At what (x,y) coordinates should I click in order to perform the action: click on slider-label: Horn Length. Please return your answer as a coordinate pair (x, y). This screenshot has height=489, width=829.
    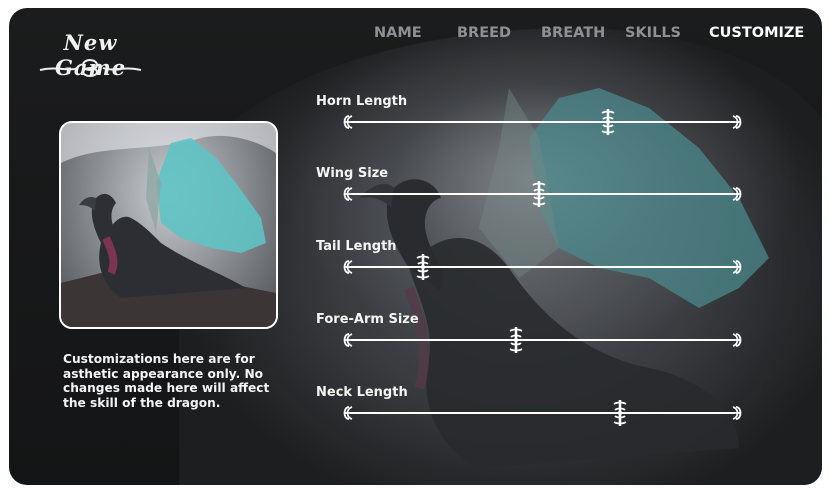
    Looking at the image, I should click on (362, 101).